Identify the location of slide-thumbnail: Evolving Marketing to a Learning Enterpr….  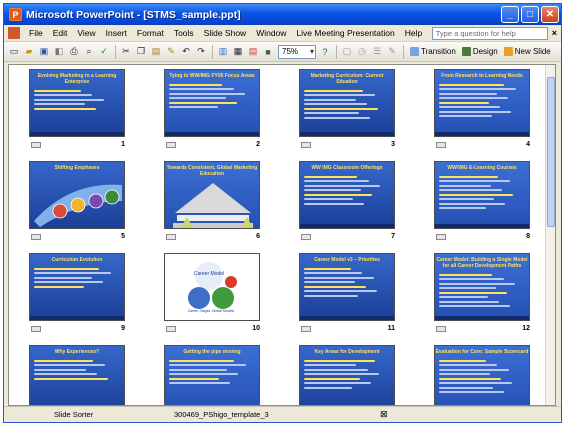
(77, 103).